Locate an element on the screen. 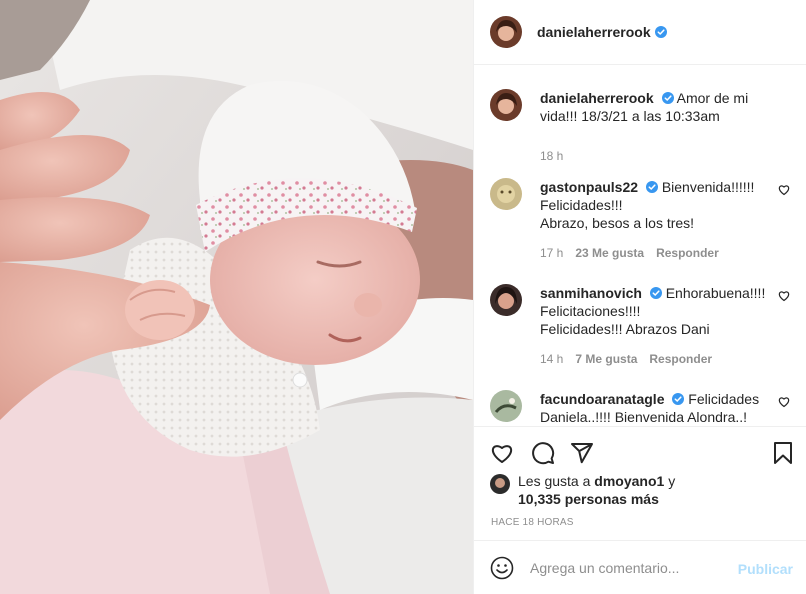  header-username: danielaherrerook is located at coordinates (594, 32).